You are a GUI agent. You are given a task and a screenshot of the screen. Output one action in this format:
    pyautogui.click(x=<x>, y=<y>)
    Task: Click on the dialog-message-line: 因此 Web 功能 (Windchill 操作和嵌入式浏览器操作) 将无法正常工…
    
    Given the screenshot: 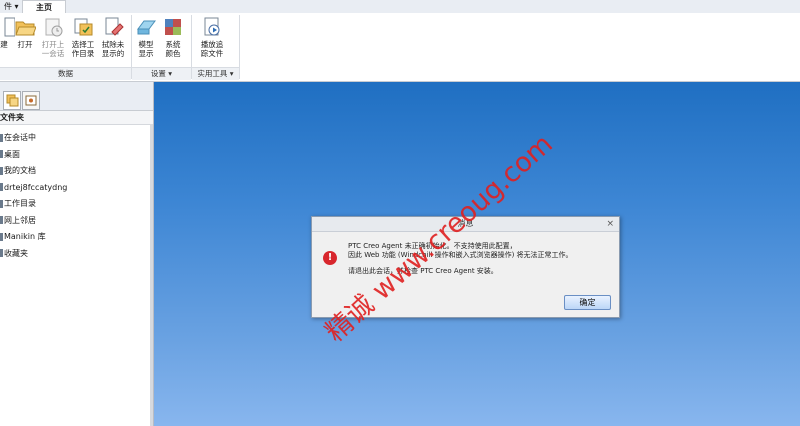 What is the action you would take?
    pyautogui.click(x=460, y=255)
    